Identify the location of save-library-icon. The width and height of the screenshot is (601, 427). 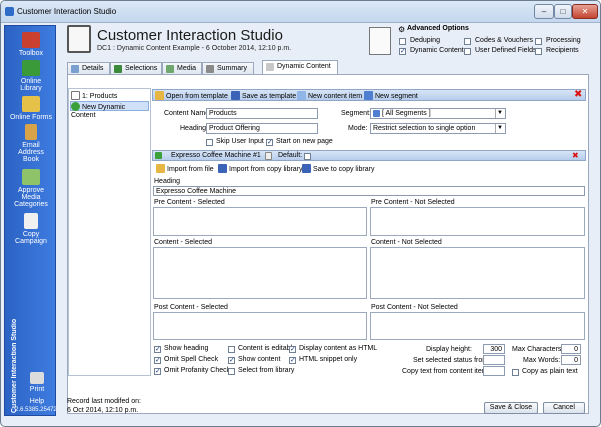
(306, 168).